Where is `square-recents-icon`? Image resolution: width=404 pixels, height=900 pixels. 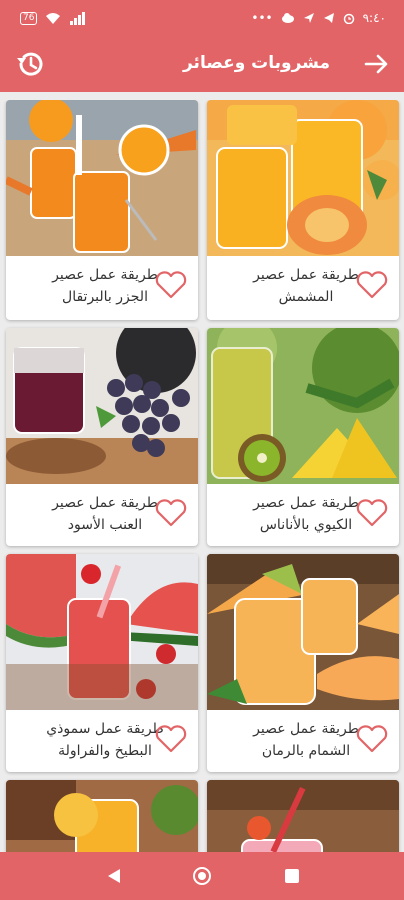
square-recents-icon is located at coordinates (292, 876).